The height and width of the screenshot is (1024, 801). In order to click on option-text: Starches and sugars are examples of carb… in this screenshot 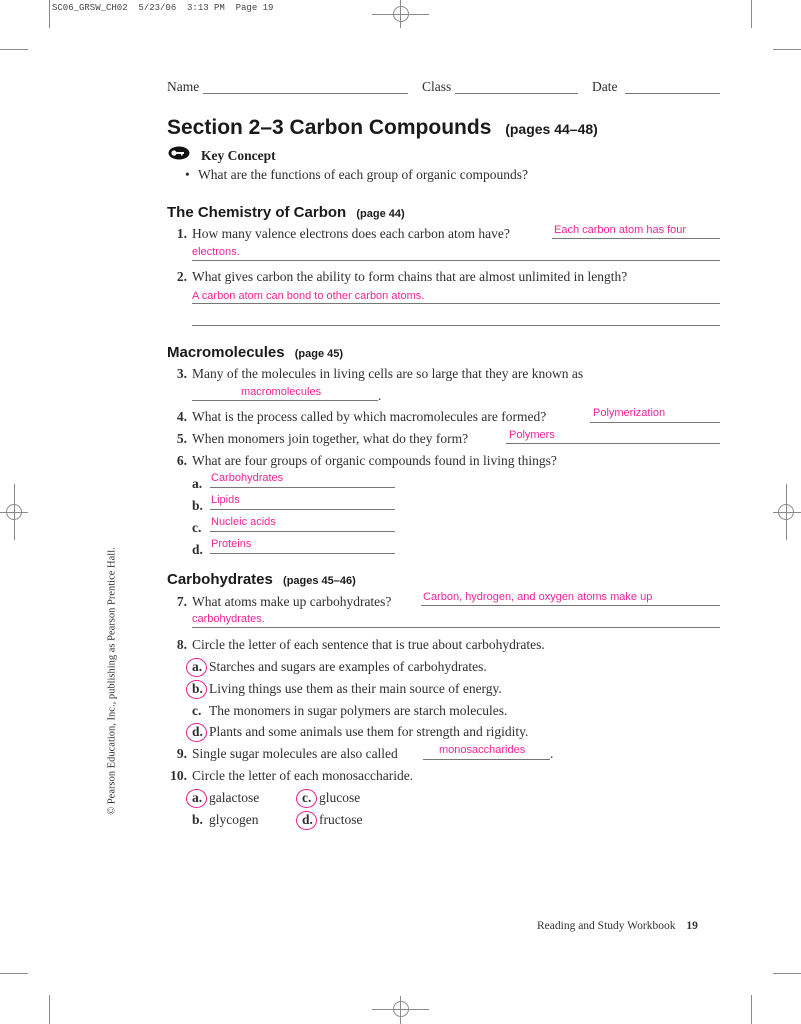, I will do `click(348, 666)`.